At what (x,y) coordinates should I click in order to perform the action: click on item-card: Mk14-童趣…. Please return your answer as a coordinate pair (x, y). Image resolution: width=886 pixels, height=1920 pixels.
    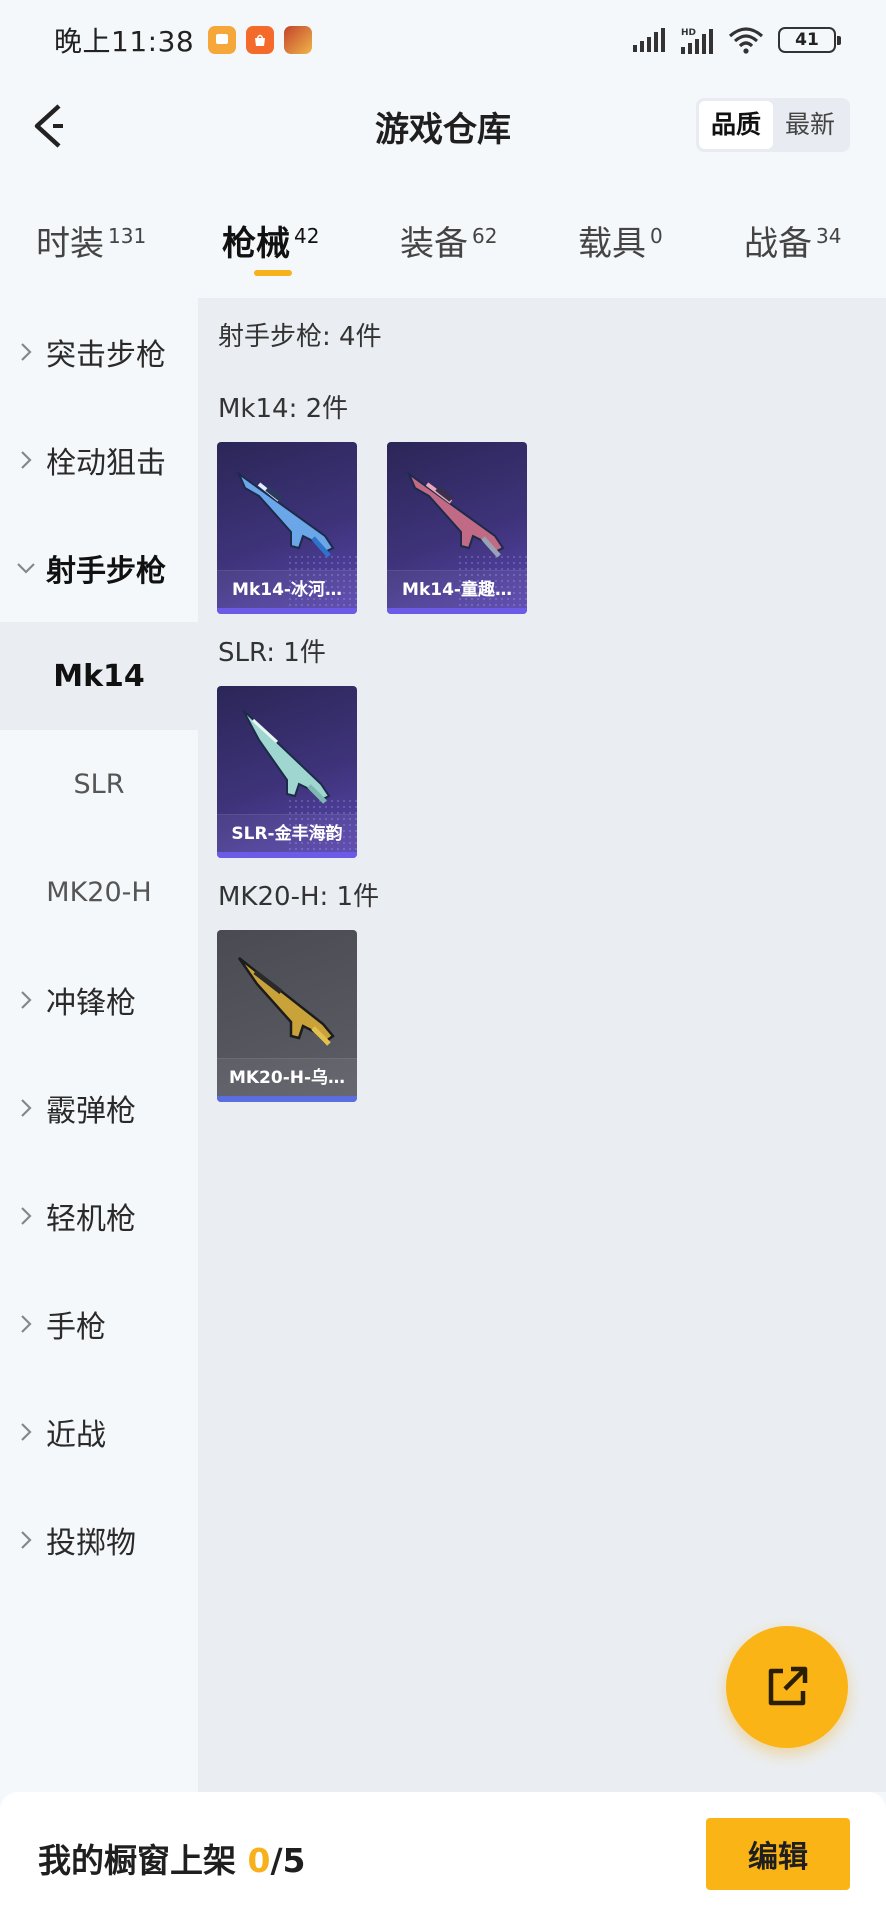
    Looking at the image, I should click on (457, 528).